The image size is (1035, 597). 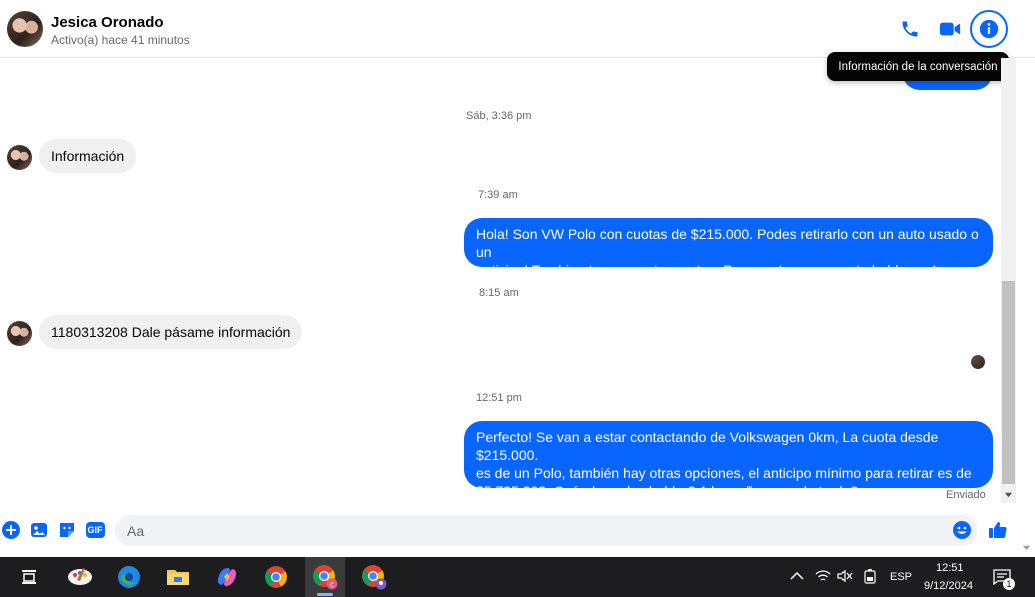 I want to click on more-actions-button, so click(x=11, y=530).